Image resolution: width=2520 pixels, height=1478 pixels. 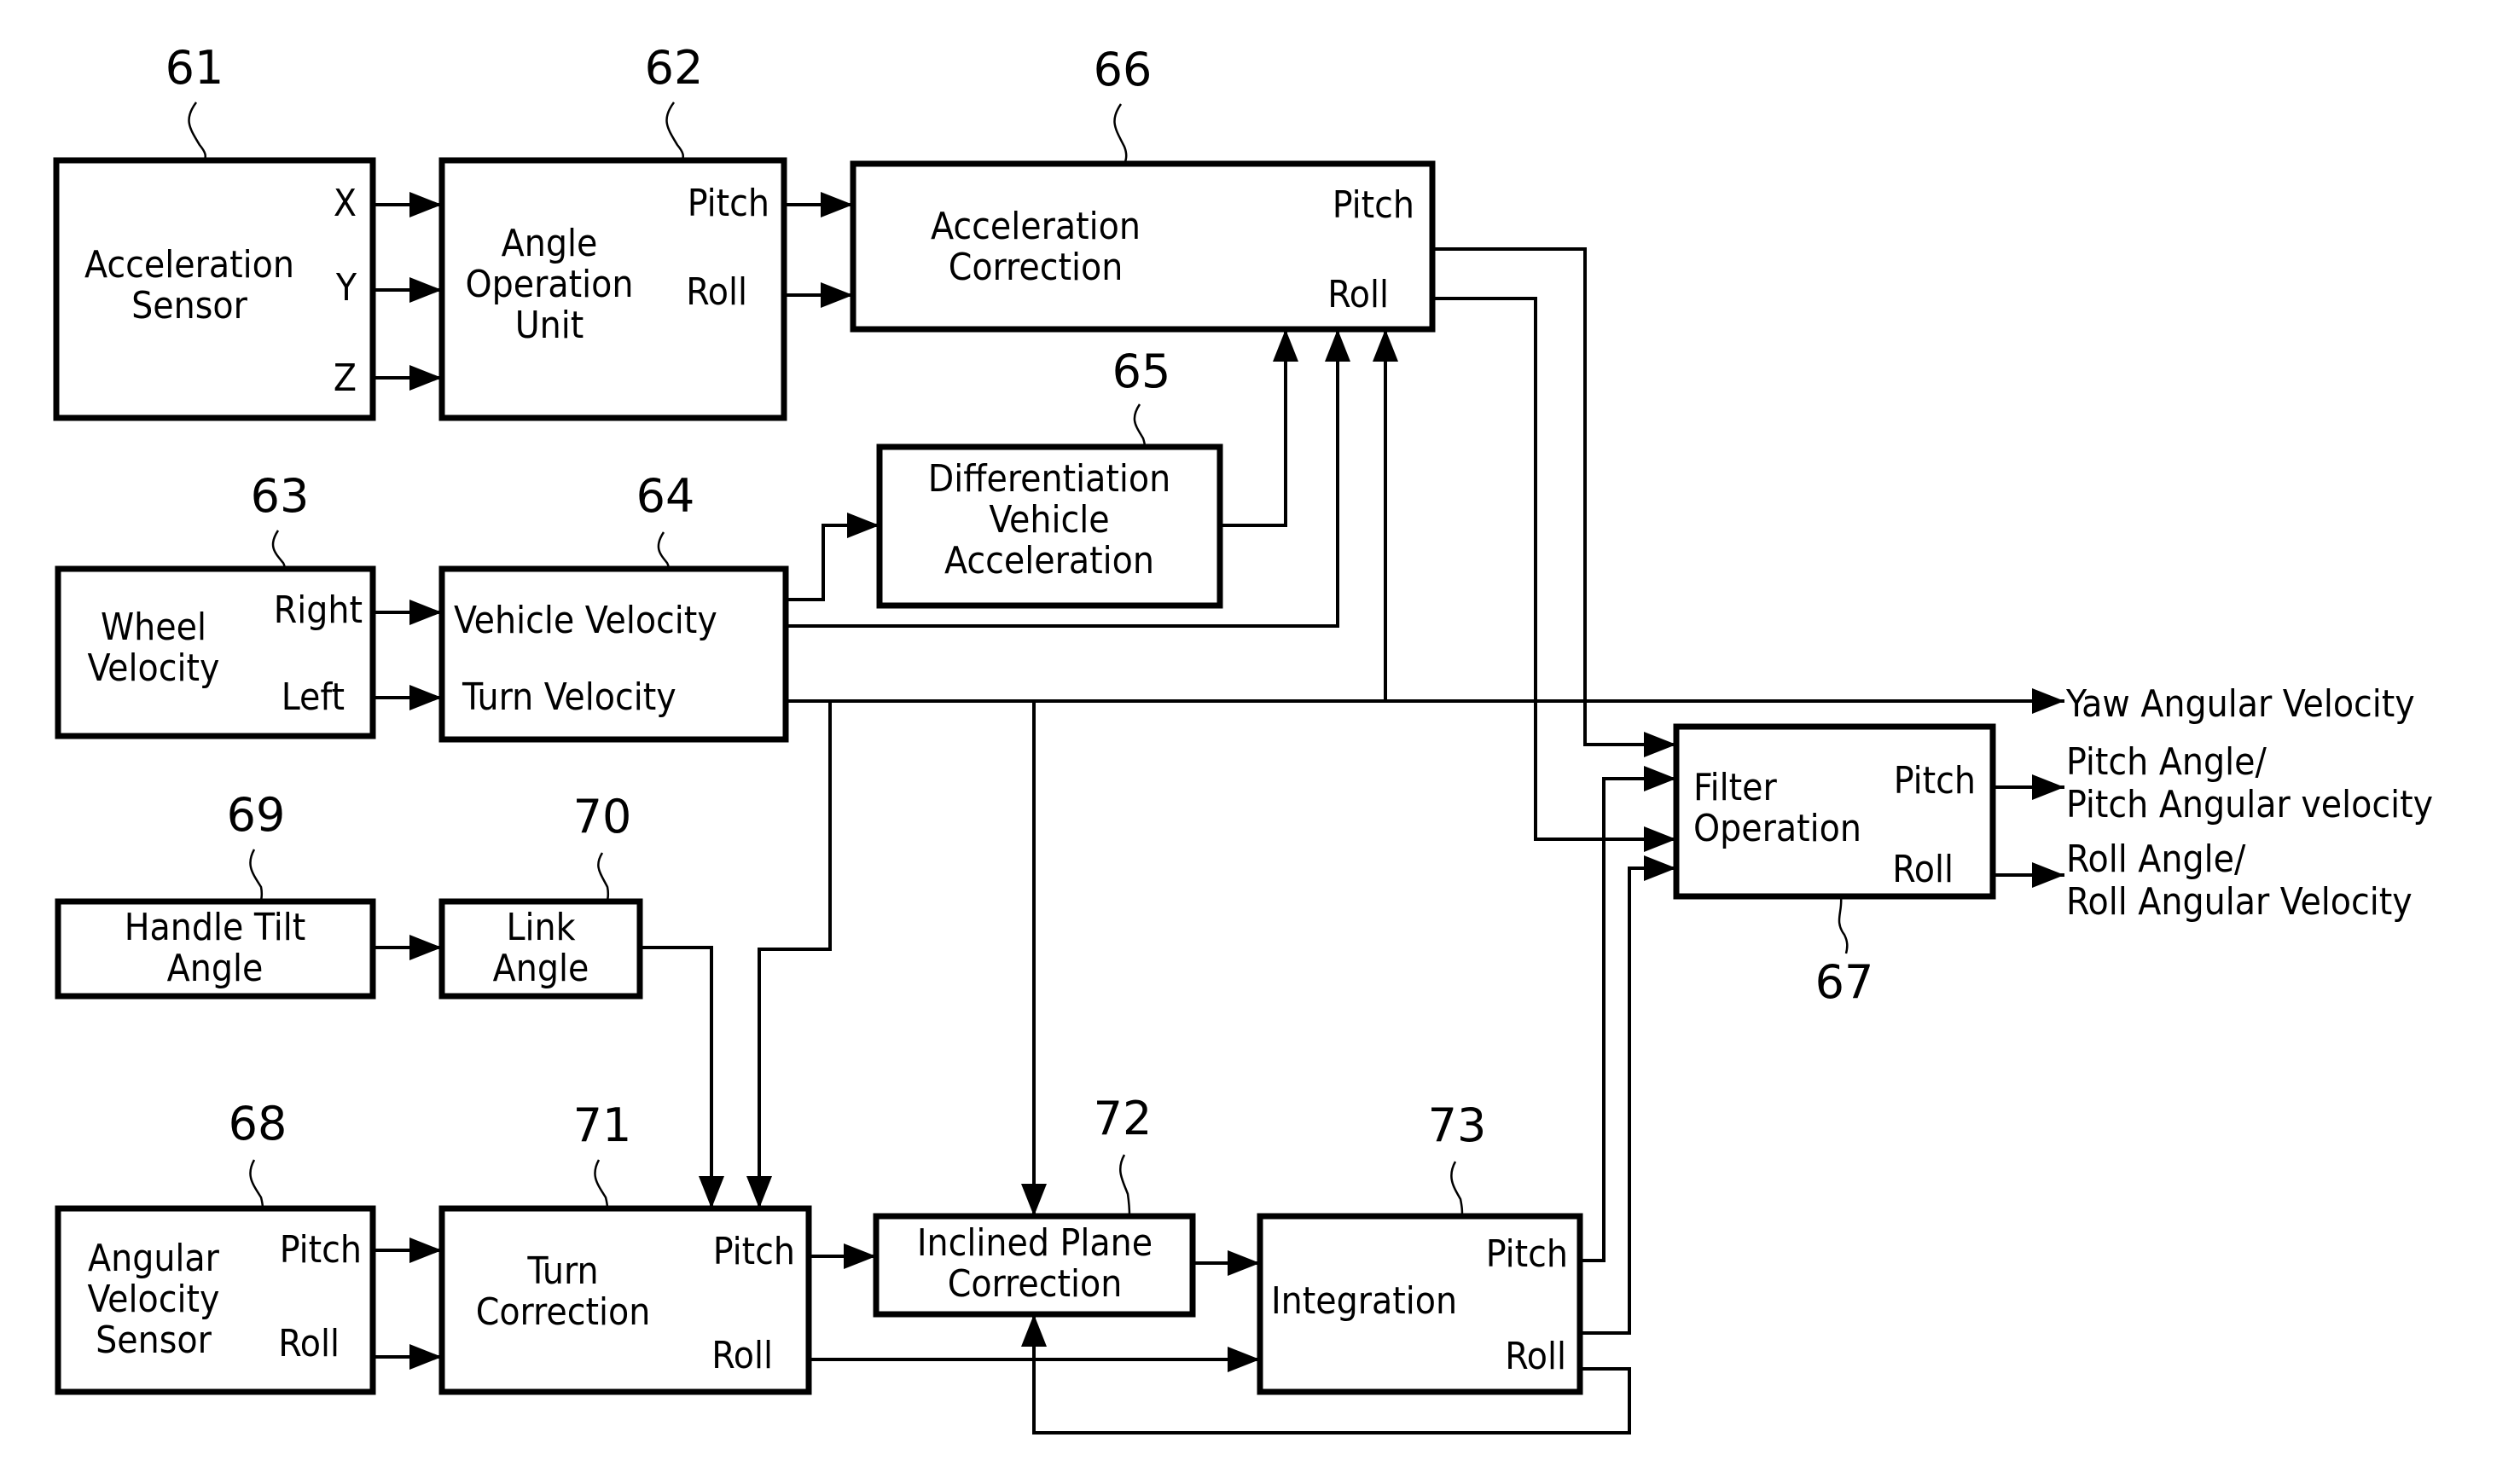 What do you see at coordinates (1338, 345) in the screenshot?
I see `wire-64vel-to-66-arrowhead-icon` at bounding box center [1338, 345].